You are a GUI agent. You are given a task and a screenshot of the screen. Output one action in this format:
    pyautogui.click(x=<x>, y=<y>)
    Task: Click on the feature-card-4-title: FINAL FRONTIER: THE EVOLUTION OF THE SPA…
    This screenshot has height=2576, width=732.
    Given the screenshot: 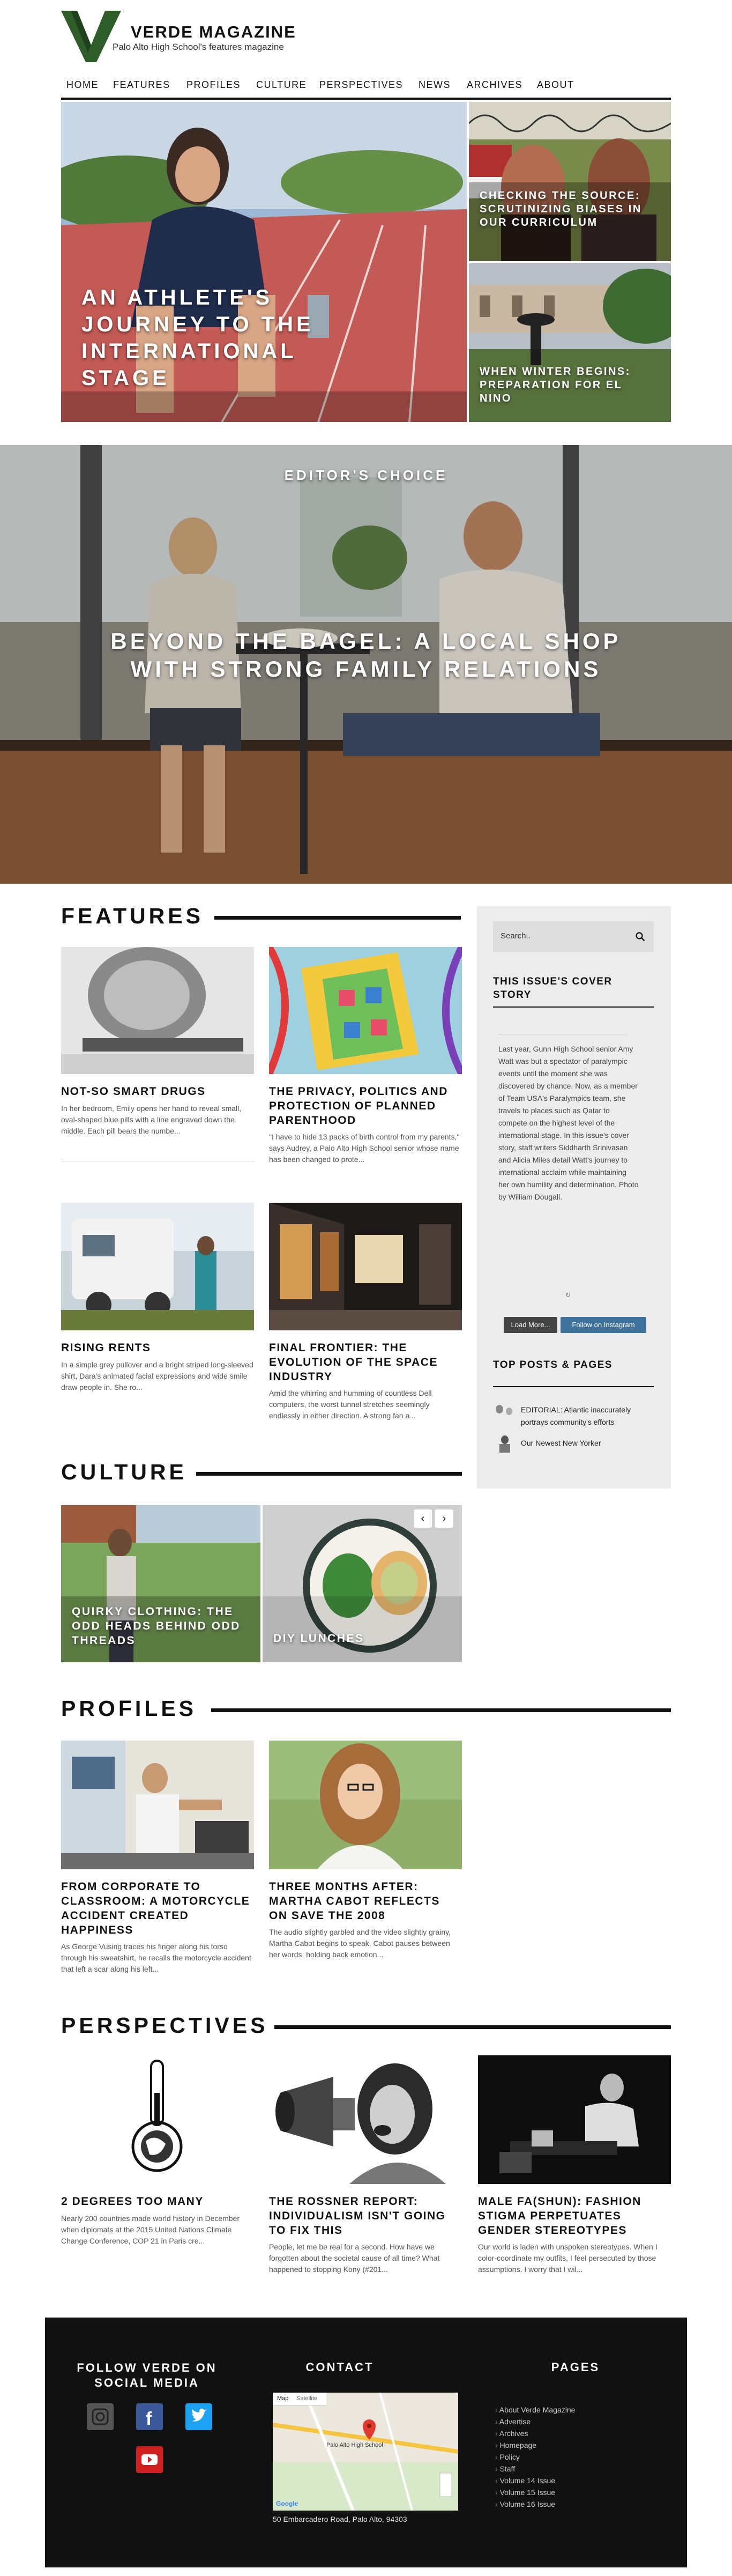 What is the action you would take?
    pyautogui.click(x=365, y=1362)
    